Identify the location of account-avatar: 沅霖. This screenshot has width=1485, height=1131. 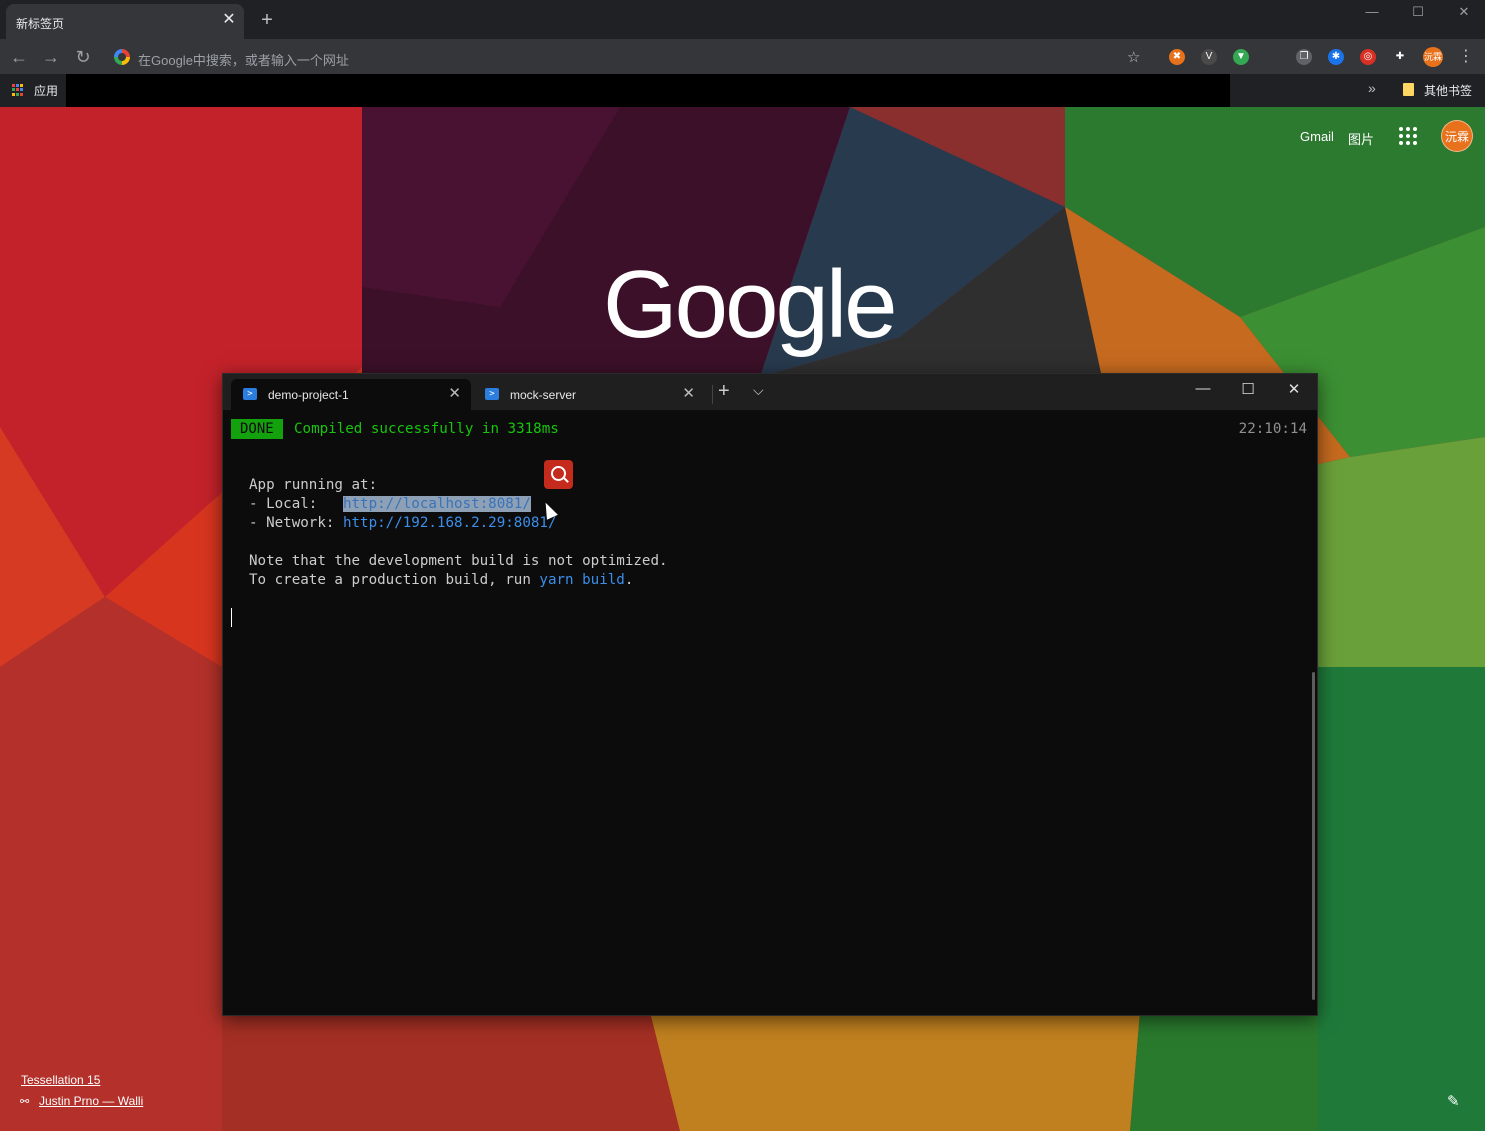
(1457, 136).